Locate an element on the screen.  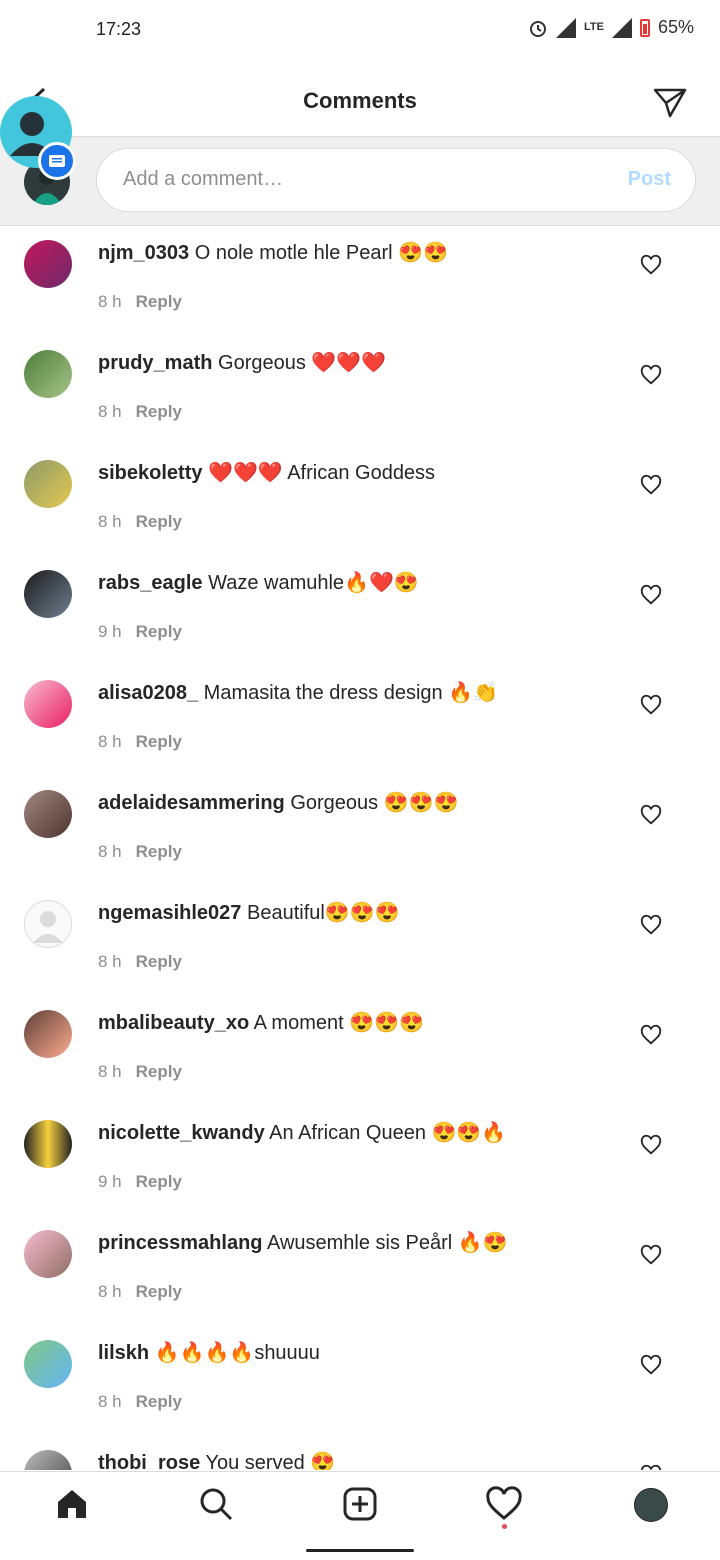
comment-username: alisa0208_ is located at coordinates (148, 693).